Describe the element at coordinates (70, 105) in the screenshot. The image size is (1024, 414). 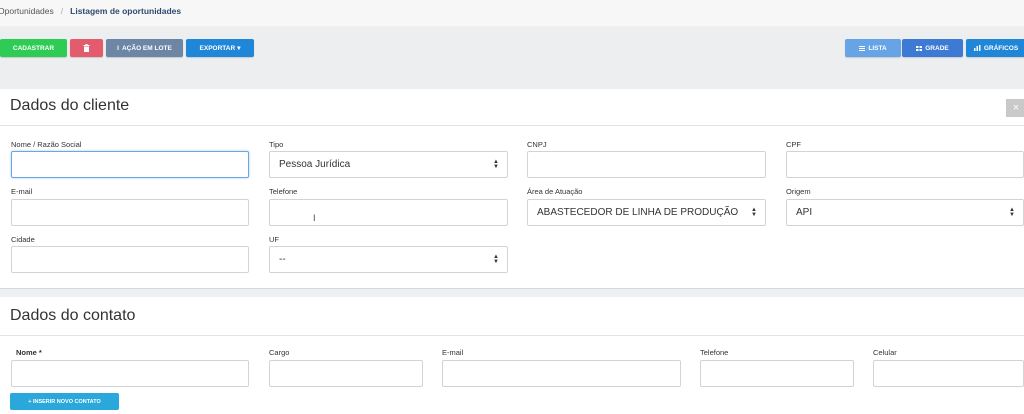
I see `dados-cliente-title: Dados do cliente` at that location.